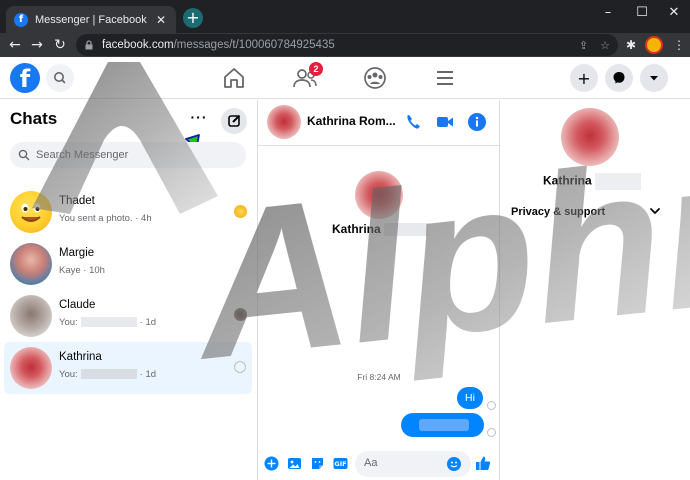 Image resolution: width=690 pixels, height=480 pixels. Describe the element at coordinates (34, 118) in the screenshot. I see `chats-title: Chats` at that location.